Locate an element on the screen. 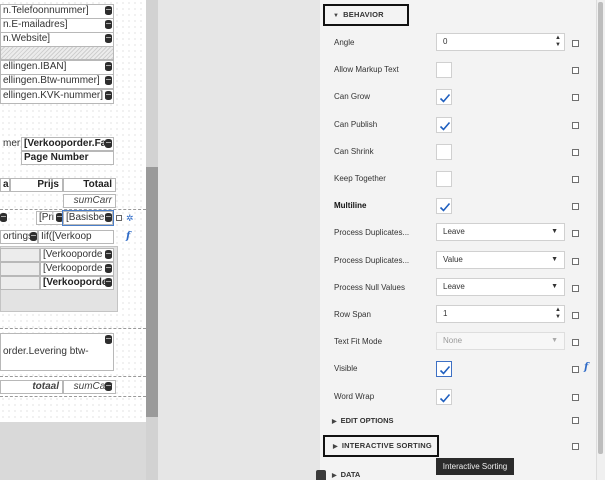 This screenshot has height=480, width=605. edit-options-title: EDIT OPTIONS is located at coordinates (367, 420).